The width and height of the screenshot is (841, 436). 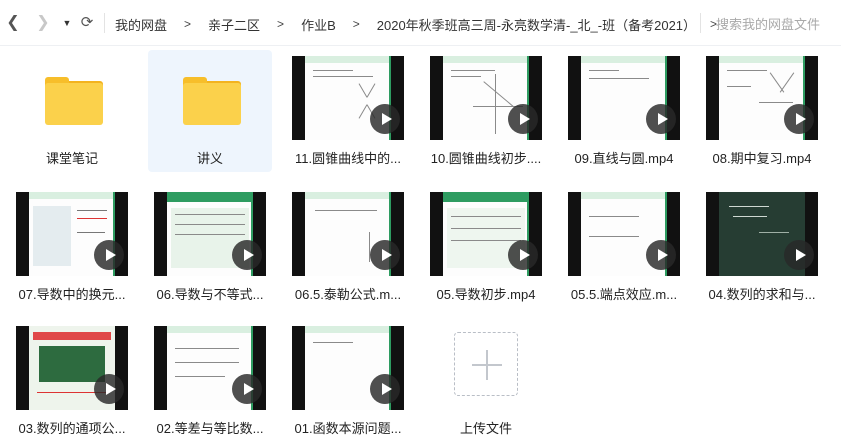 I want to click on video-item: 05.导数初步.mp4, so click(x=486, y=247).